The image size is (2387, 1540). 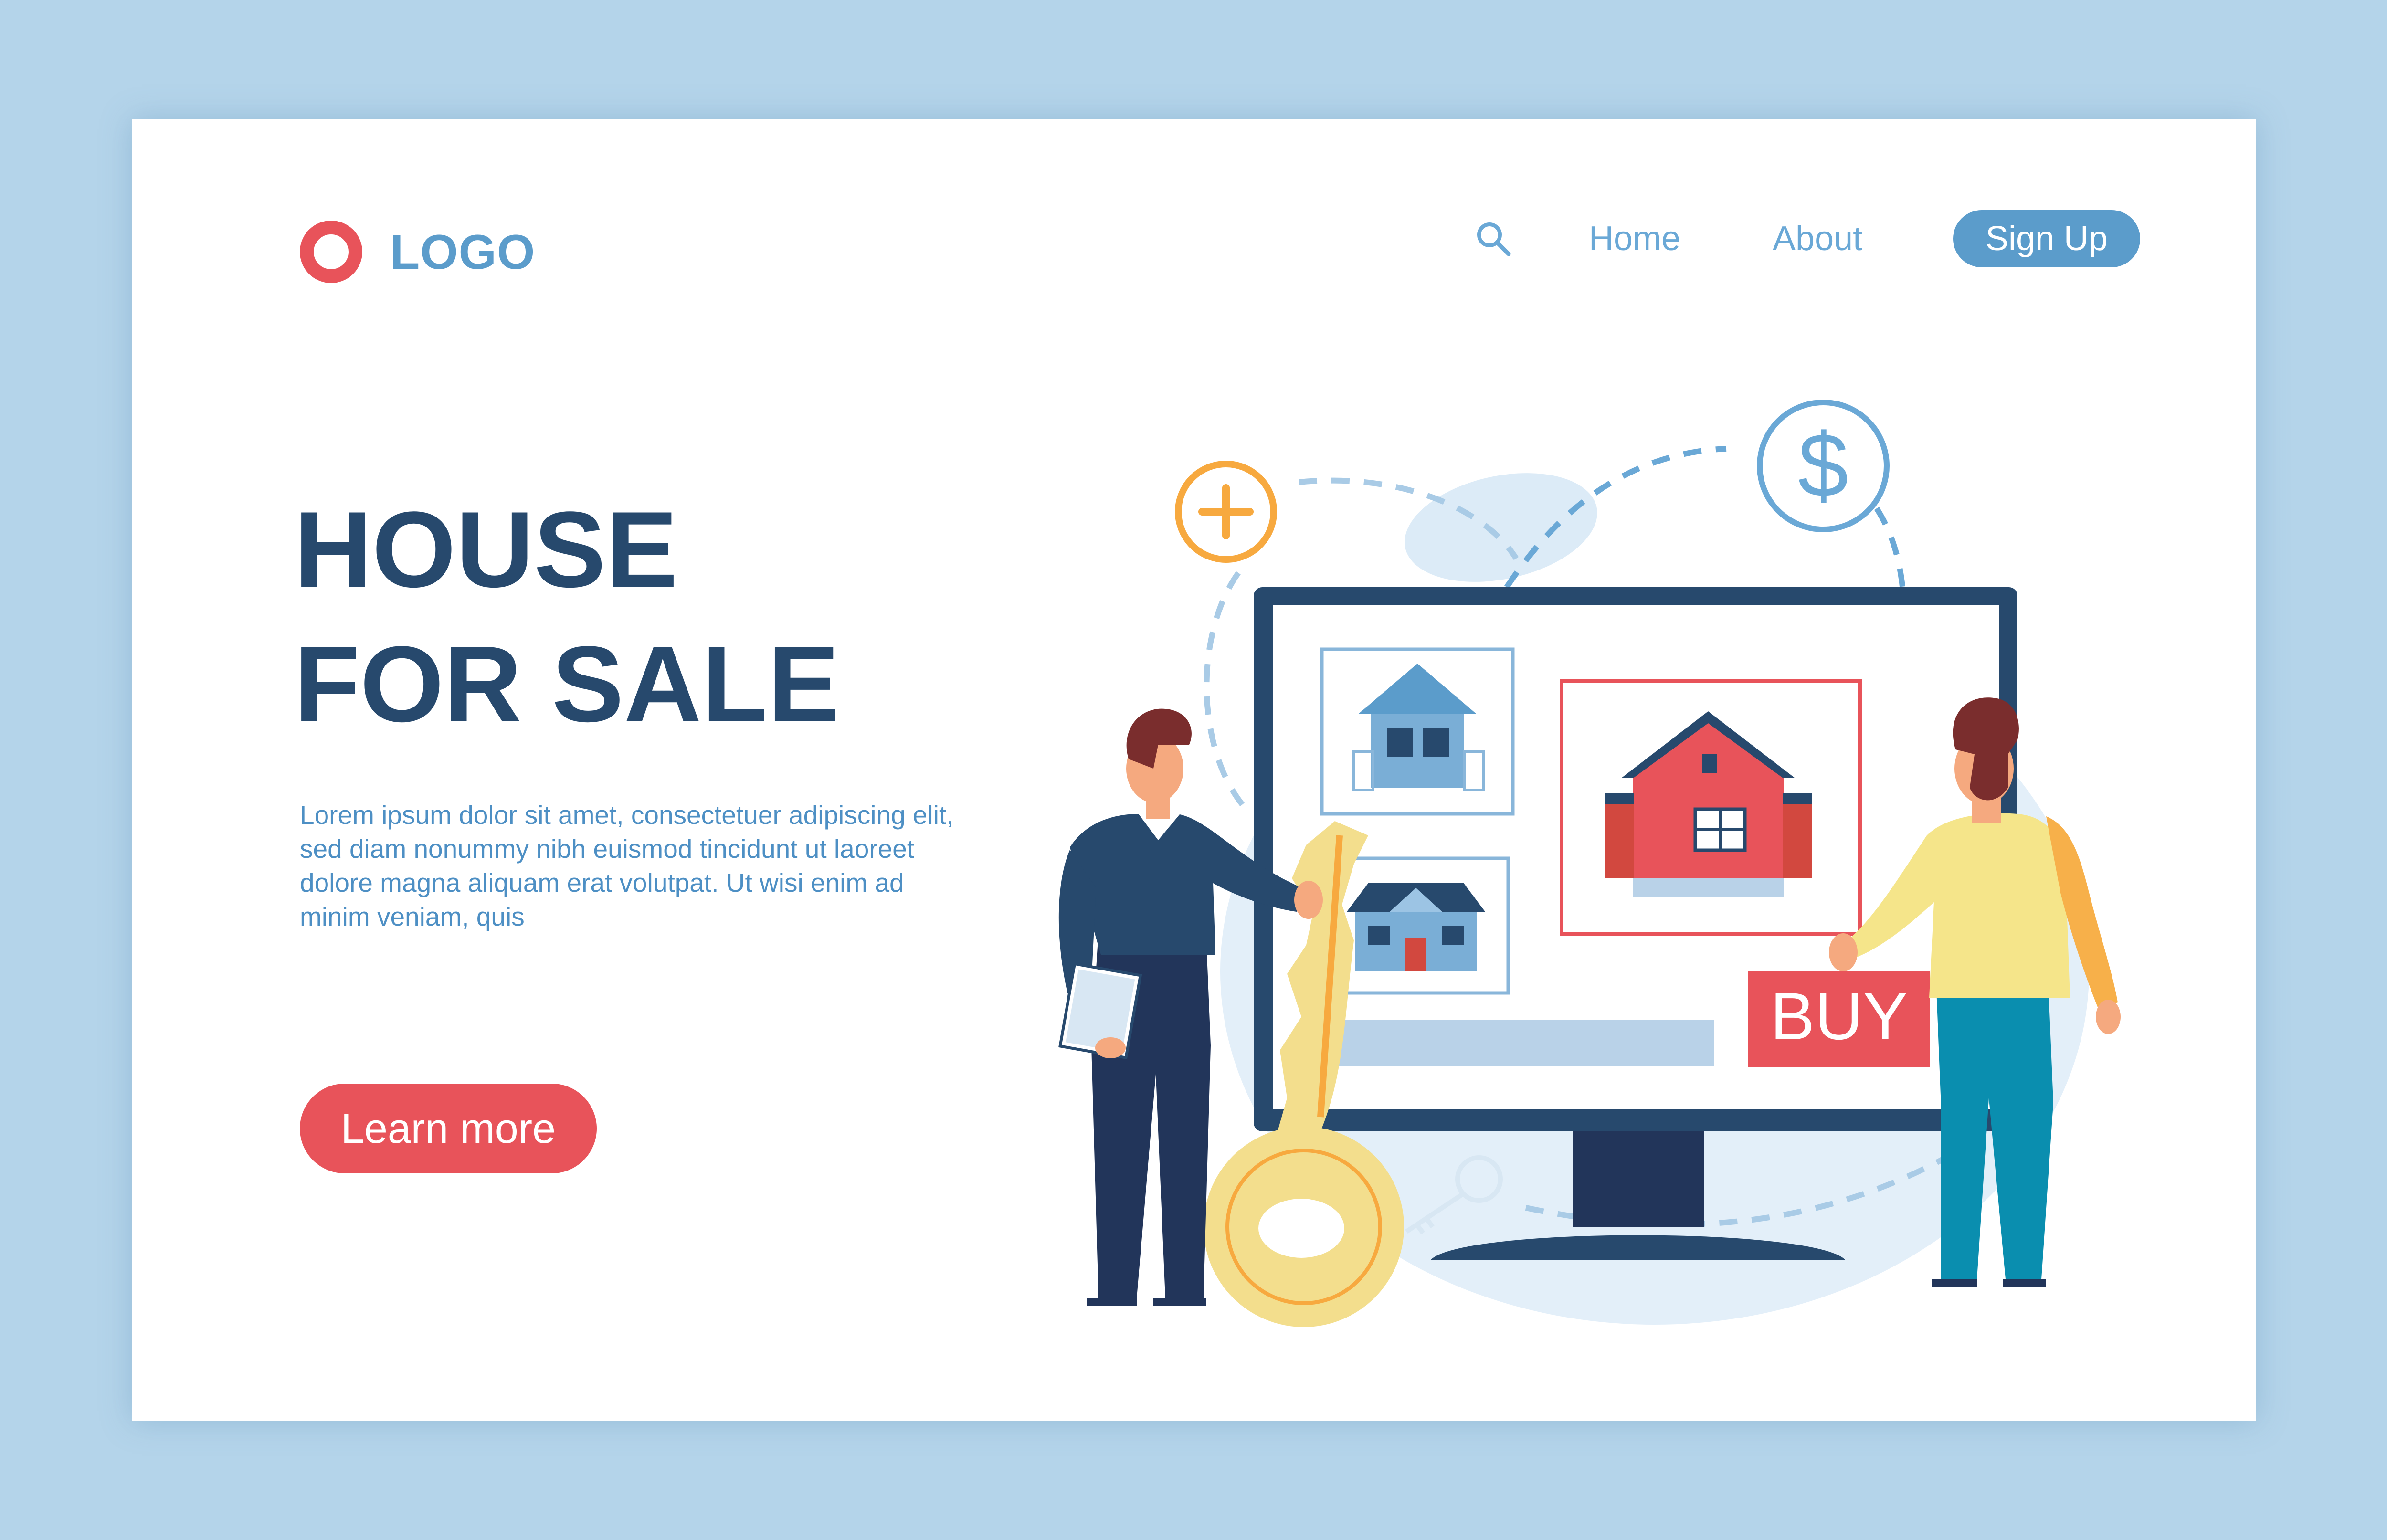 What do you see at coordinates (1417, 731) in the screenshot?
I see `listing-card-blue-house` at bounding box center [1417, 731].